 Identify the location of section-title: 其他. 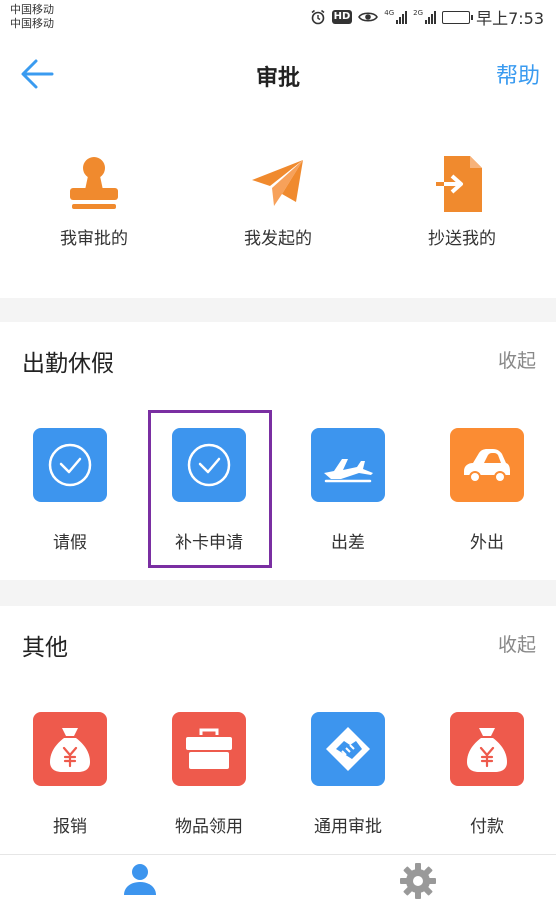
(45, 648).